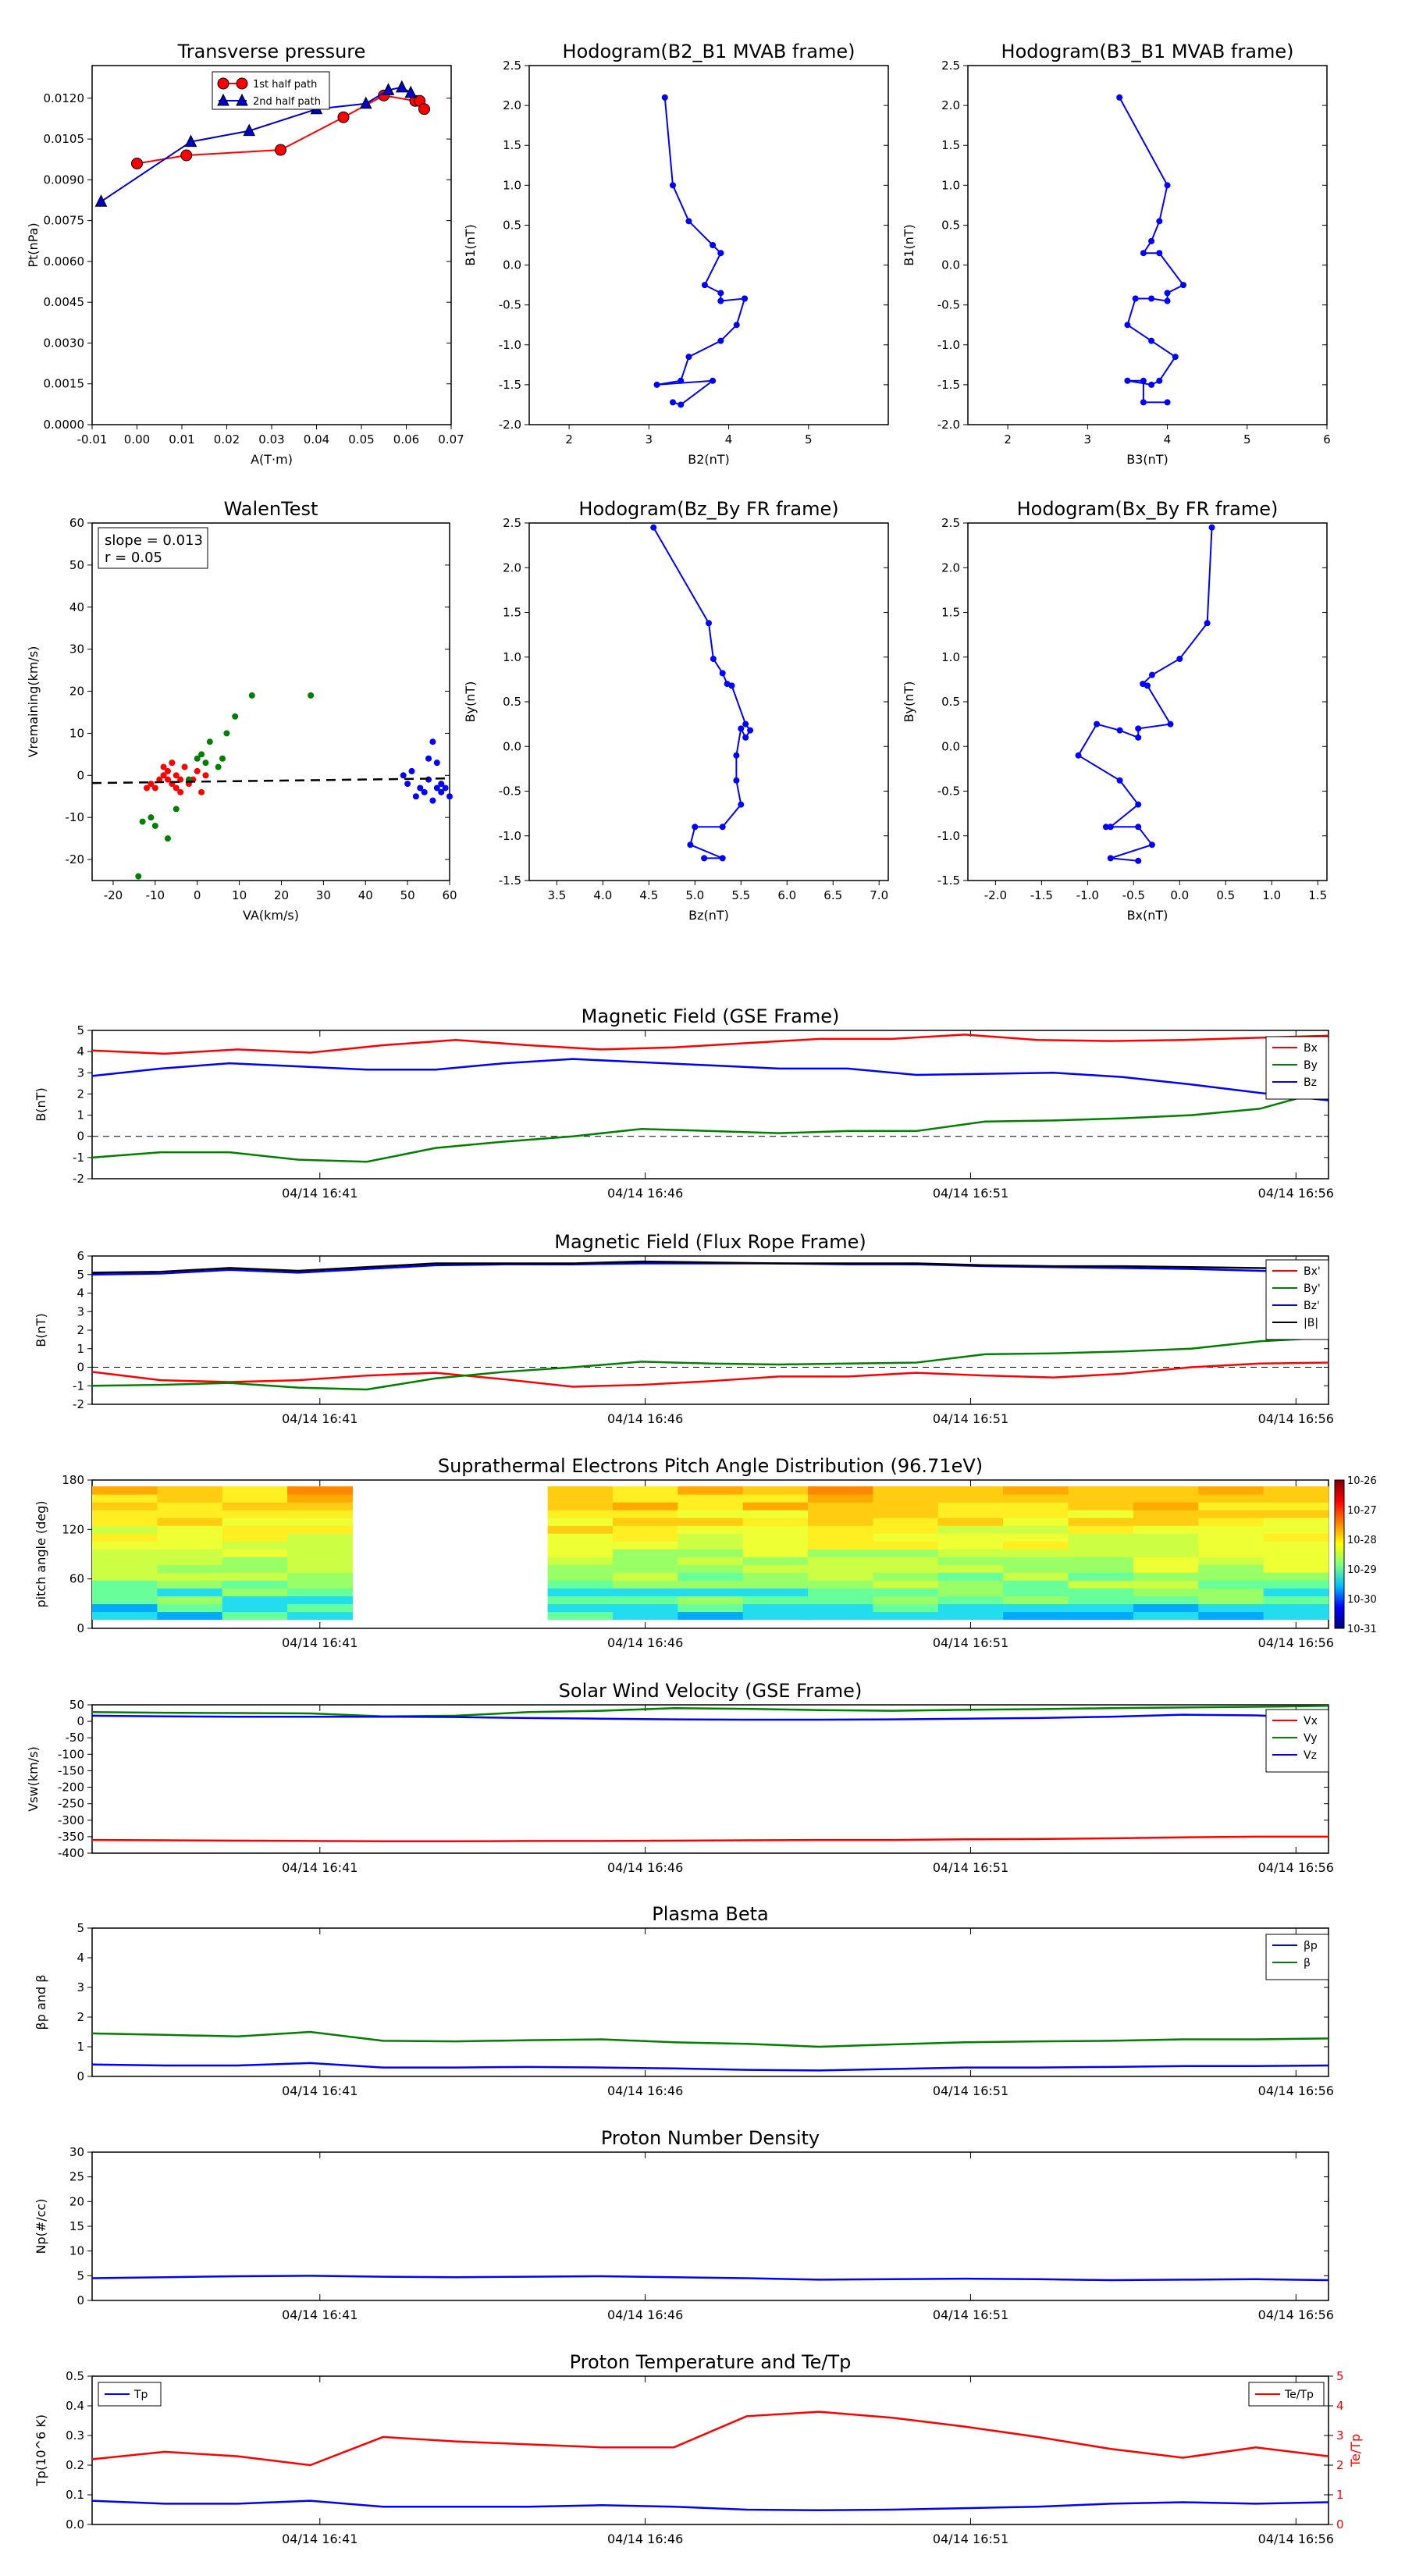  I want to click on x-tick-label: 3, so click(1088, 439).